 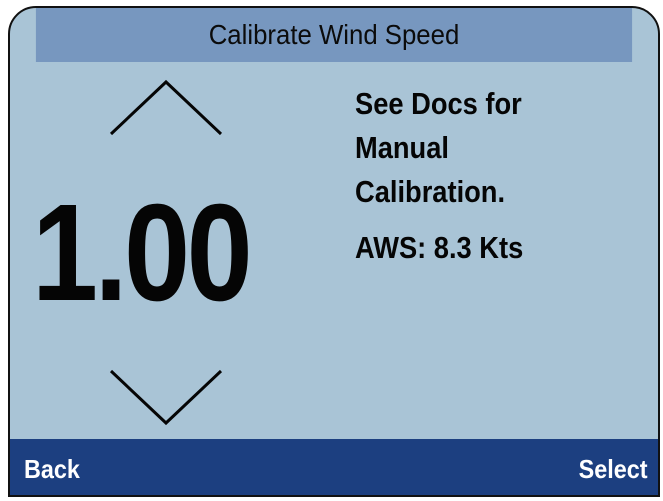 What do you see at coordinates (52, 469) in the screenshot?
I see `back-button: Back` at bounding box center [52, 469].